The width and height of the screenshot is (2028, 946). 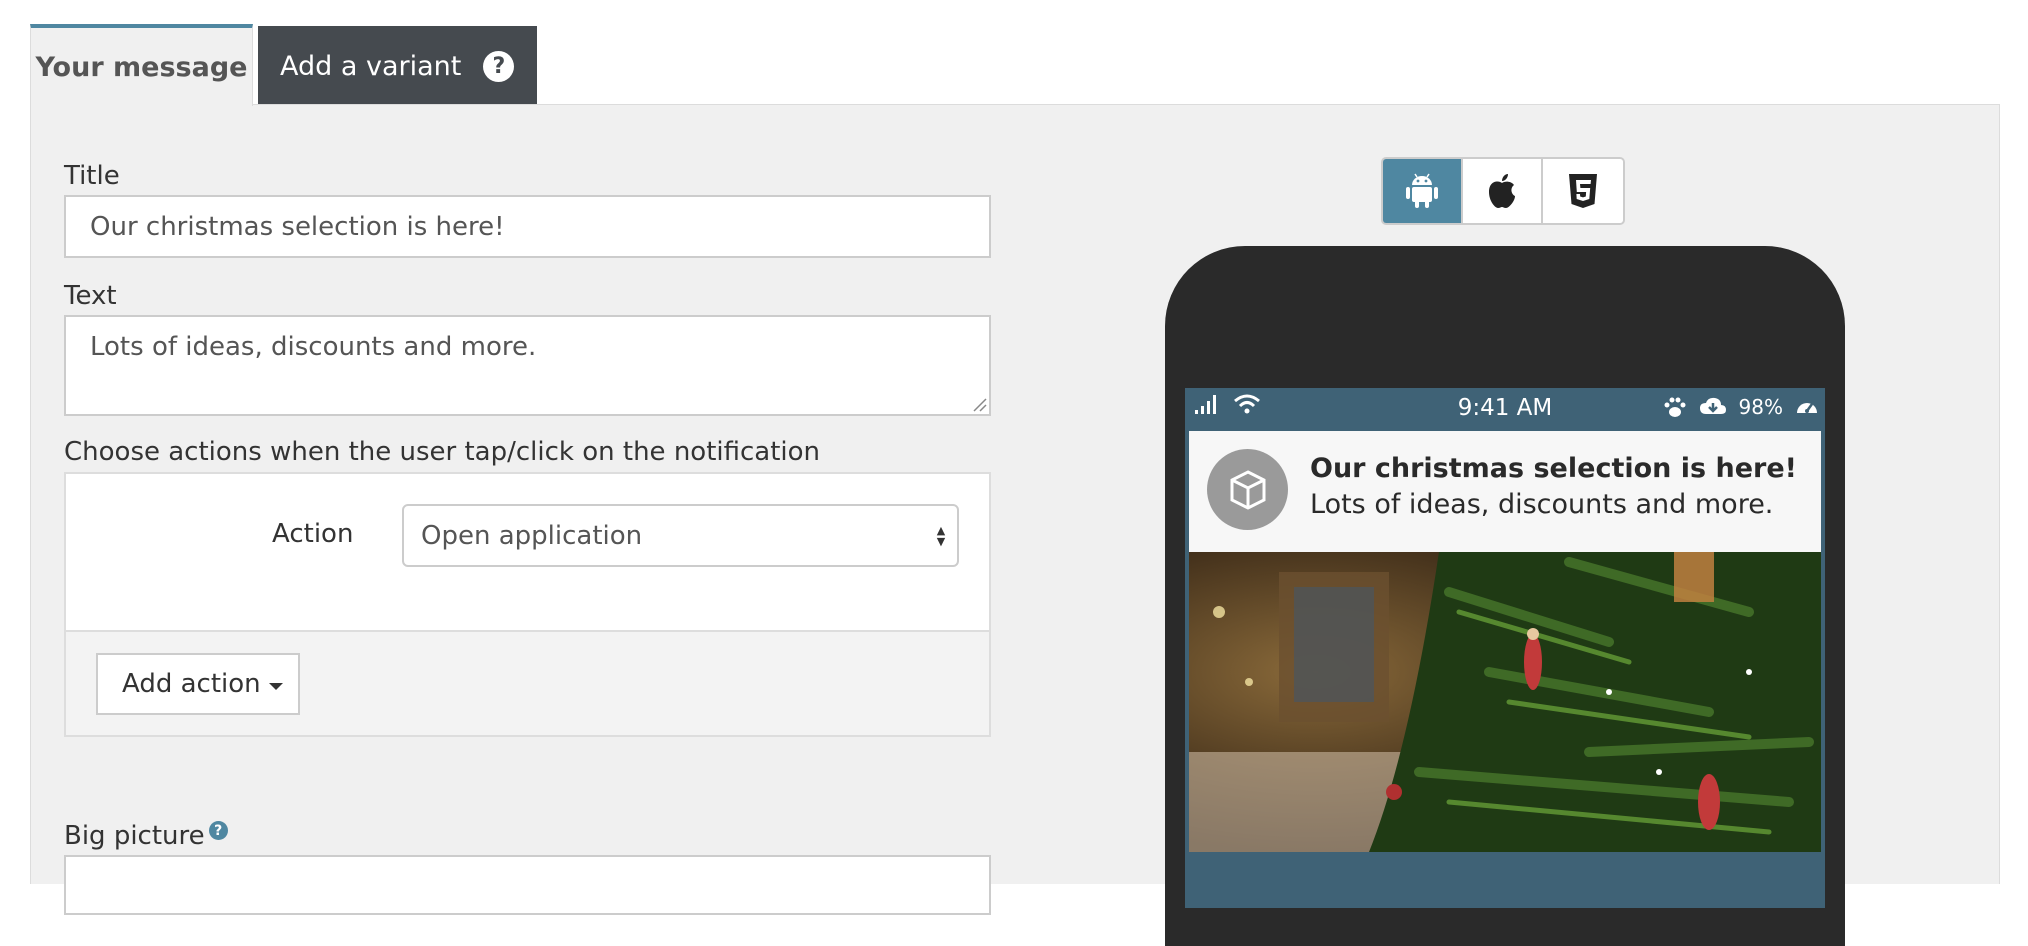 I want to click on big-picture-label: Big picture?, so click(x=146, y=836).